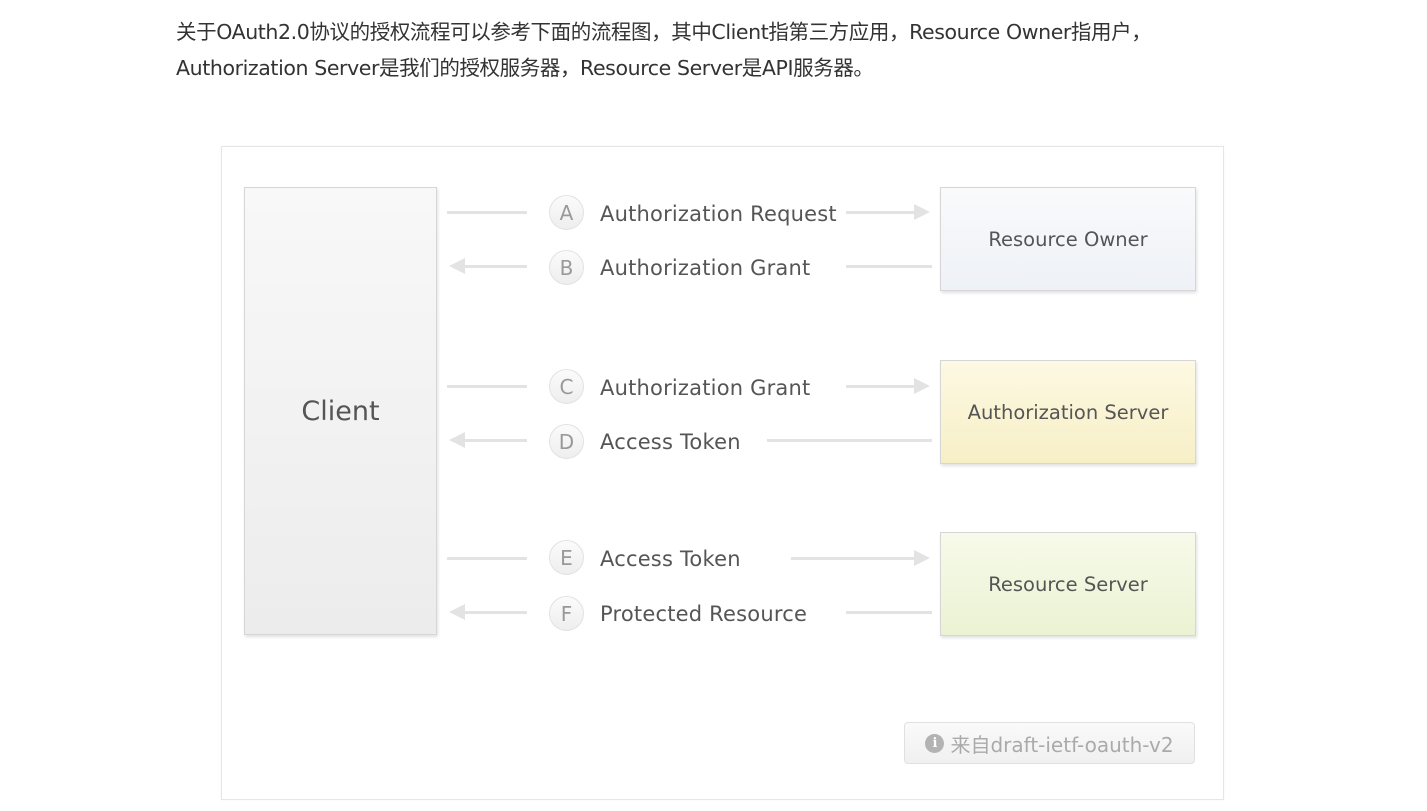 Image resolution: width=1427 pixels, height=811 pixels. What do you see at coordinates (566, 267) in the screenshot?
I see `step-b-circle: B` at bounding box center [566, 267].